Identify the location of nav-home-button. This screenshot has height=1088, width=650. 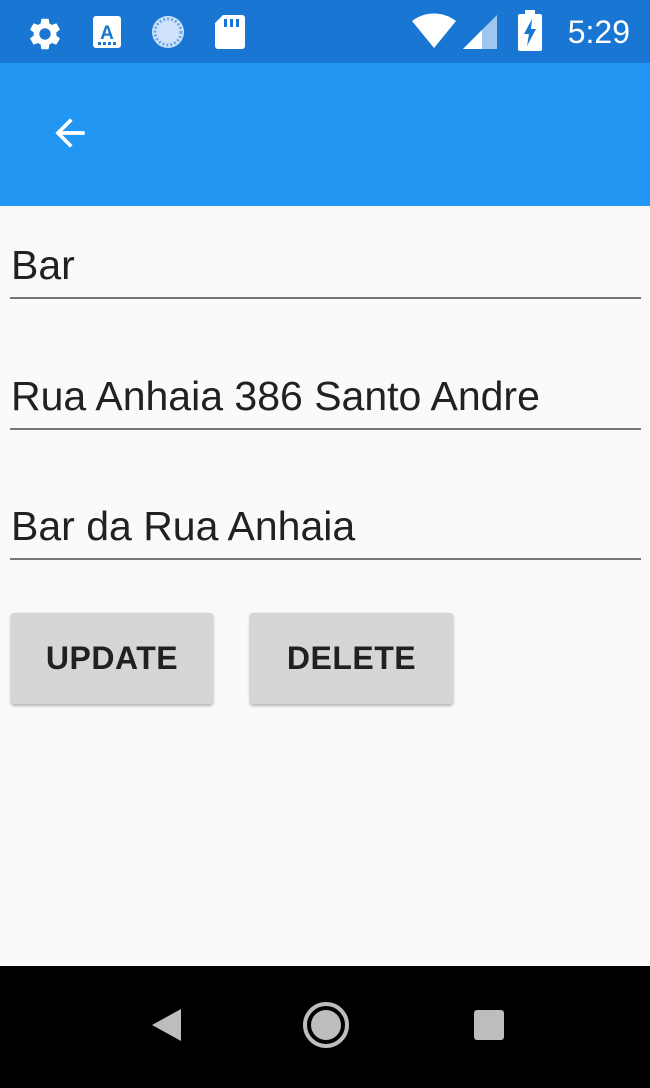
(326, 1027).